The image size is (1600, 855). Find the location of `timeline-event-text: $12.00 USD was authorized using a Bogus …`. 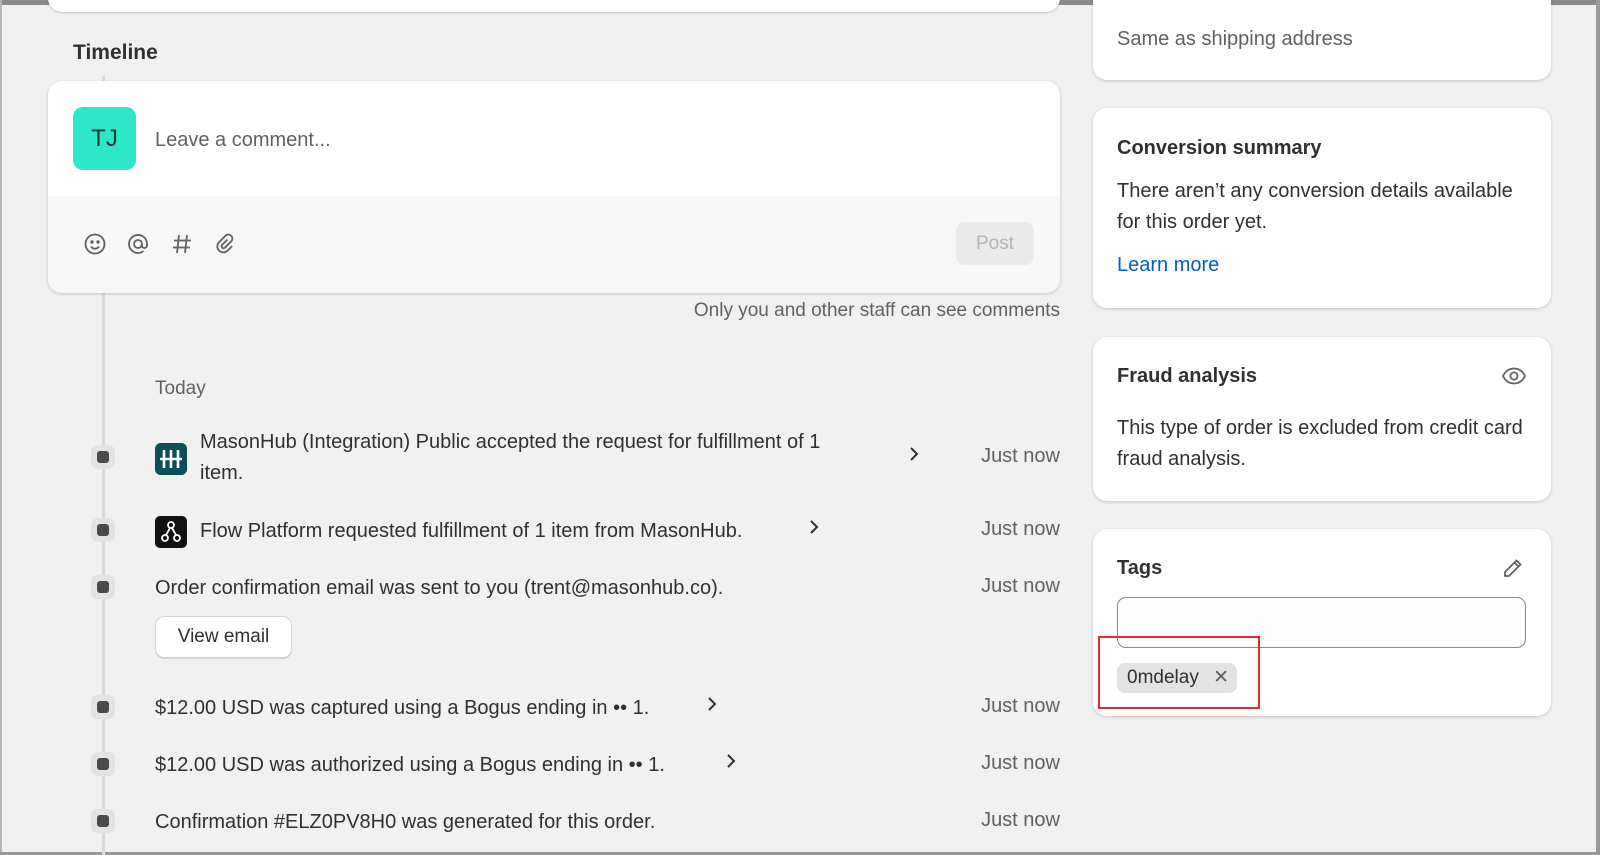

timeline-event-text: $12.00 USD was authorized using a Bogus … is located at coordinates (410, 765).